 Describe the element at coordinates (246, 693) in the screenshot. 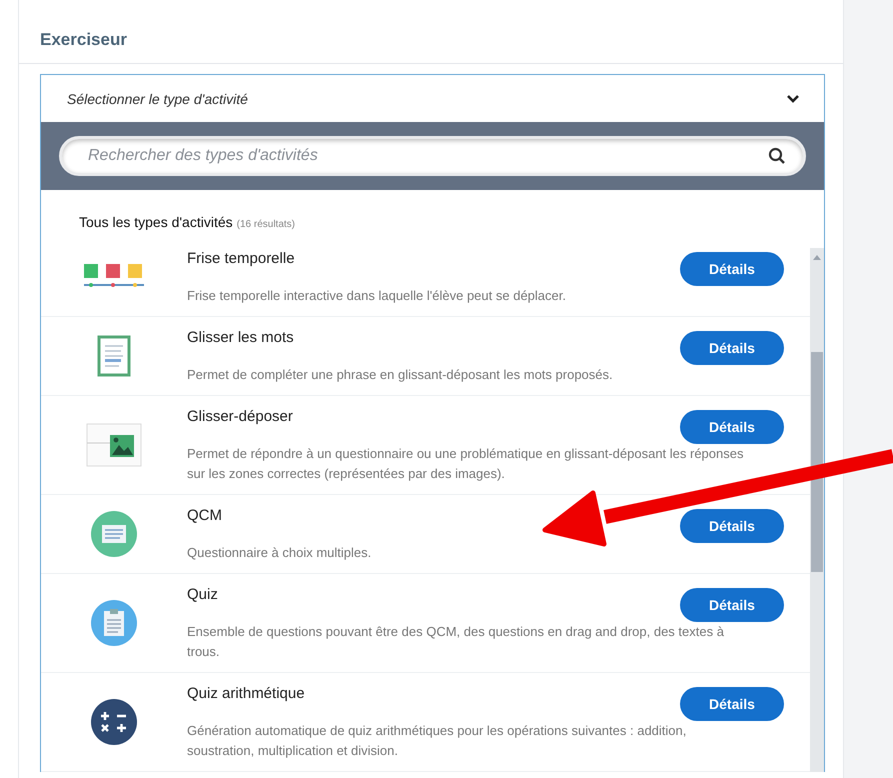

I see `activity-title: Quiz arithmétique` at that location.